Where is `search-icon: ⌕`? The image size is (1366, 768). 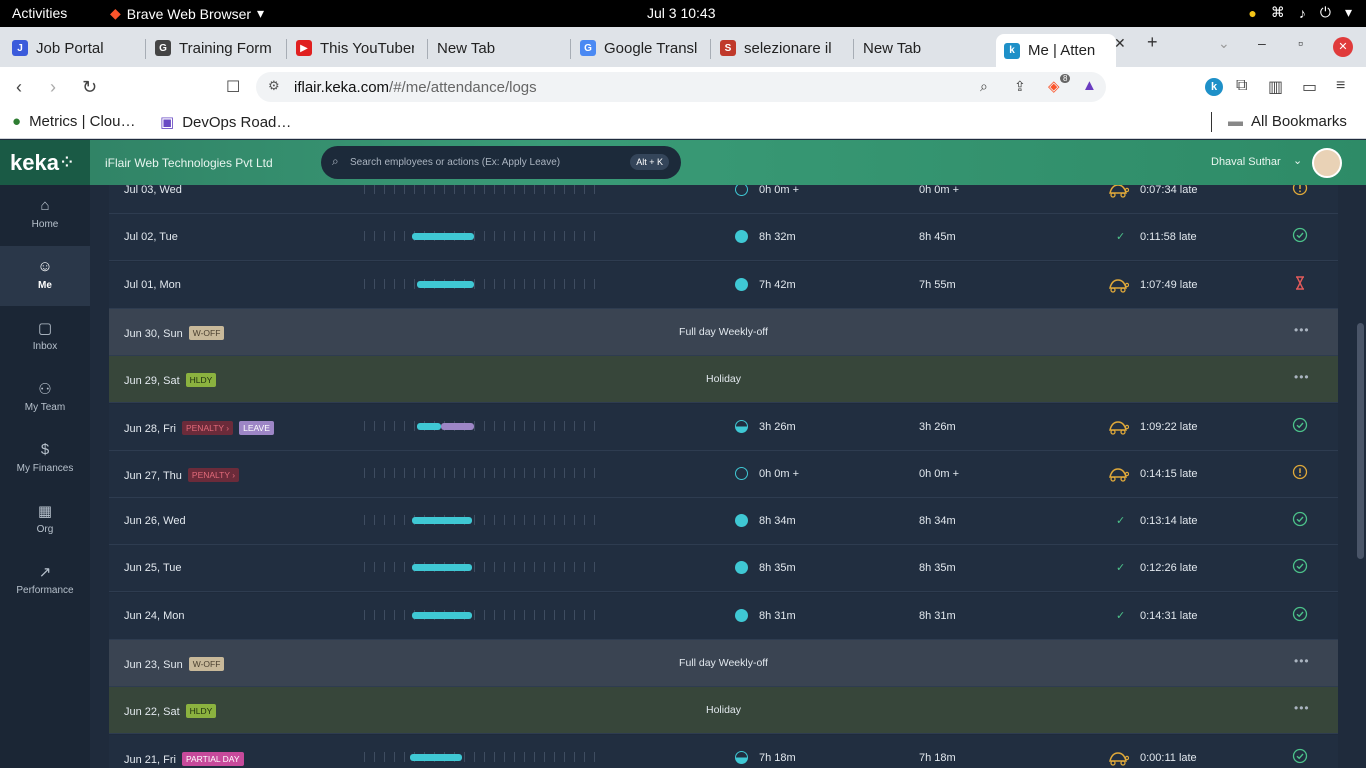 search-icon: ⌕ is located at coordinates (335, 161).